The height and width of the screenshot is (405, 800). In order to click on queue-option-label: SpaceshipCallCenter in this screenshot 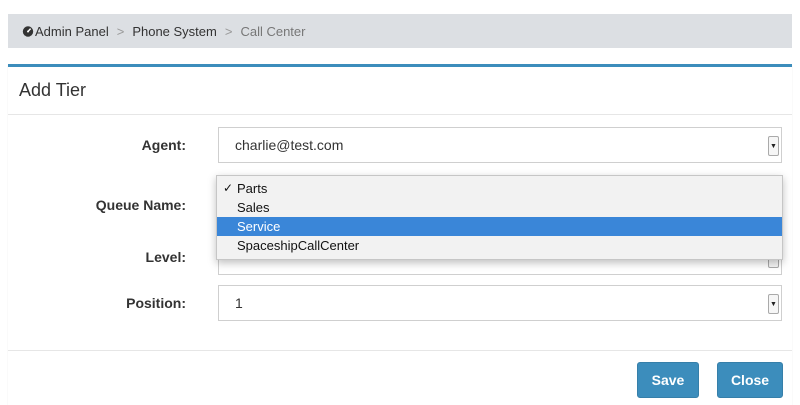, I will do `click(298, 245)`.